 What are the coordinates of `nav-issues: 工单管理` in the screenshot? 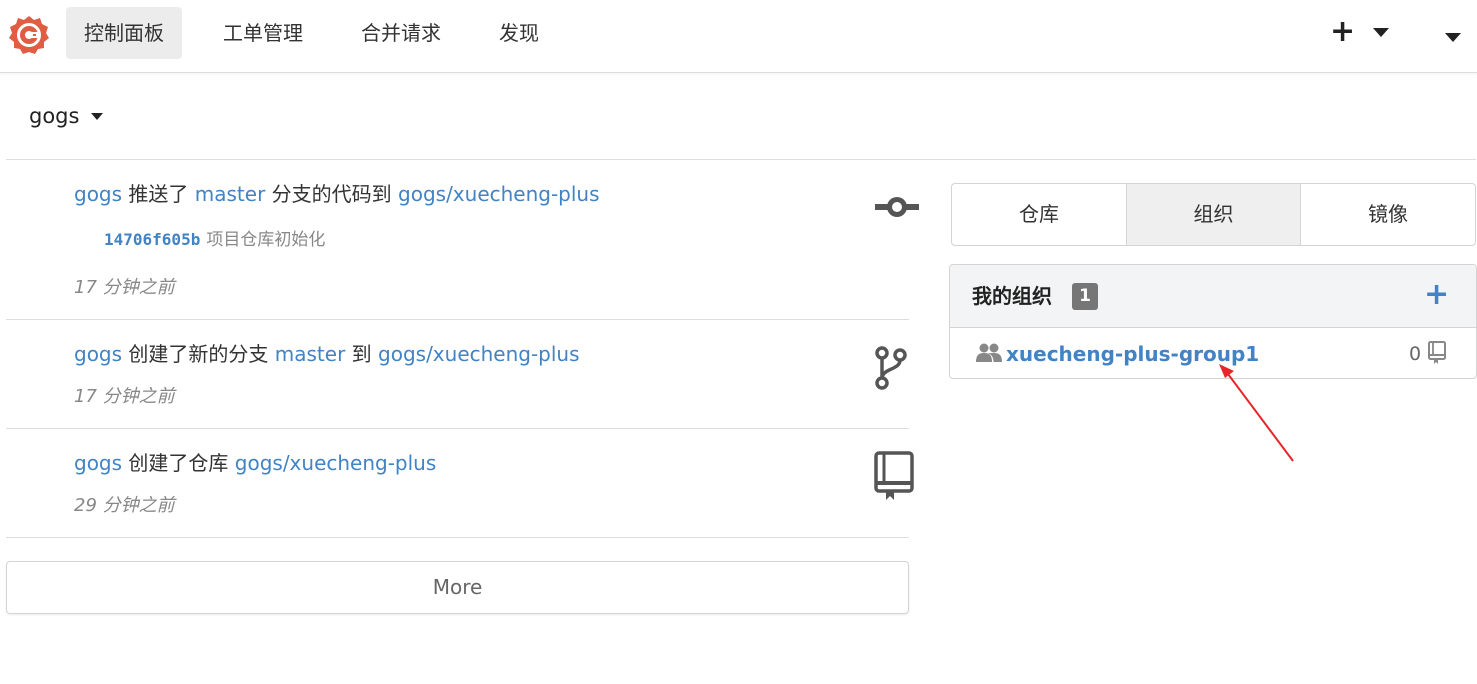 It's located at (263, 33).